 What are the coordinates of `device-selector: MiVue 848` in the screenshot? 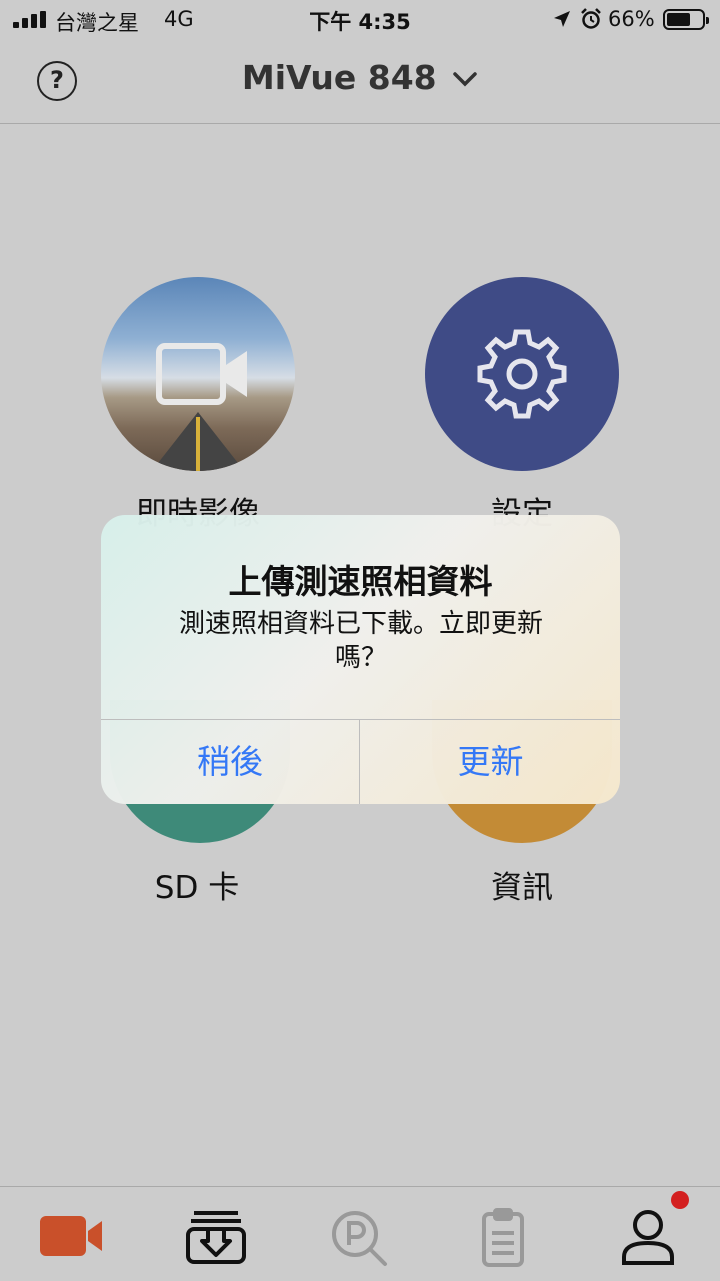 It's located at (360, 77).